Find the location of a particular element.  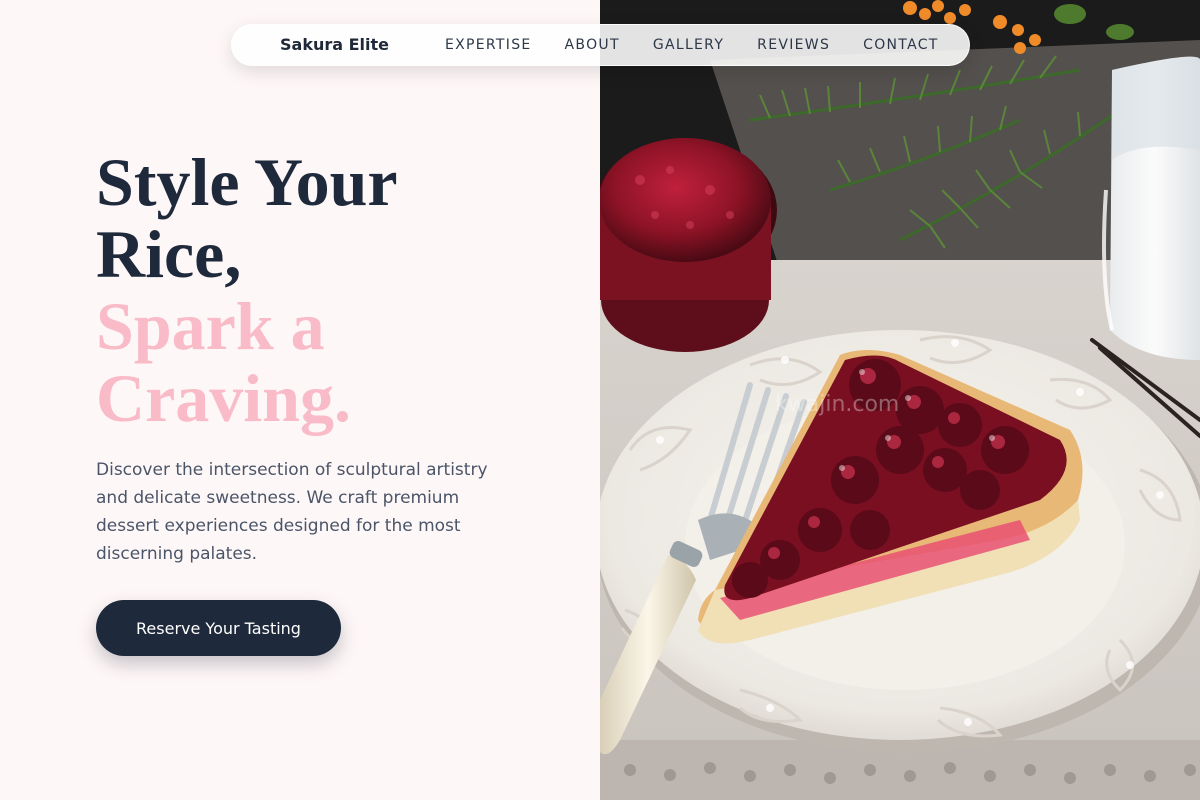

hero-title-line-4: Craving. is located at coordinates (223, 398).